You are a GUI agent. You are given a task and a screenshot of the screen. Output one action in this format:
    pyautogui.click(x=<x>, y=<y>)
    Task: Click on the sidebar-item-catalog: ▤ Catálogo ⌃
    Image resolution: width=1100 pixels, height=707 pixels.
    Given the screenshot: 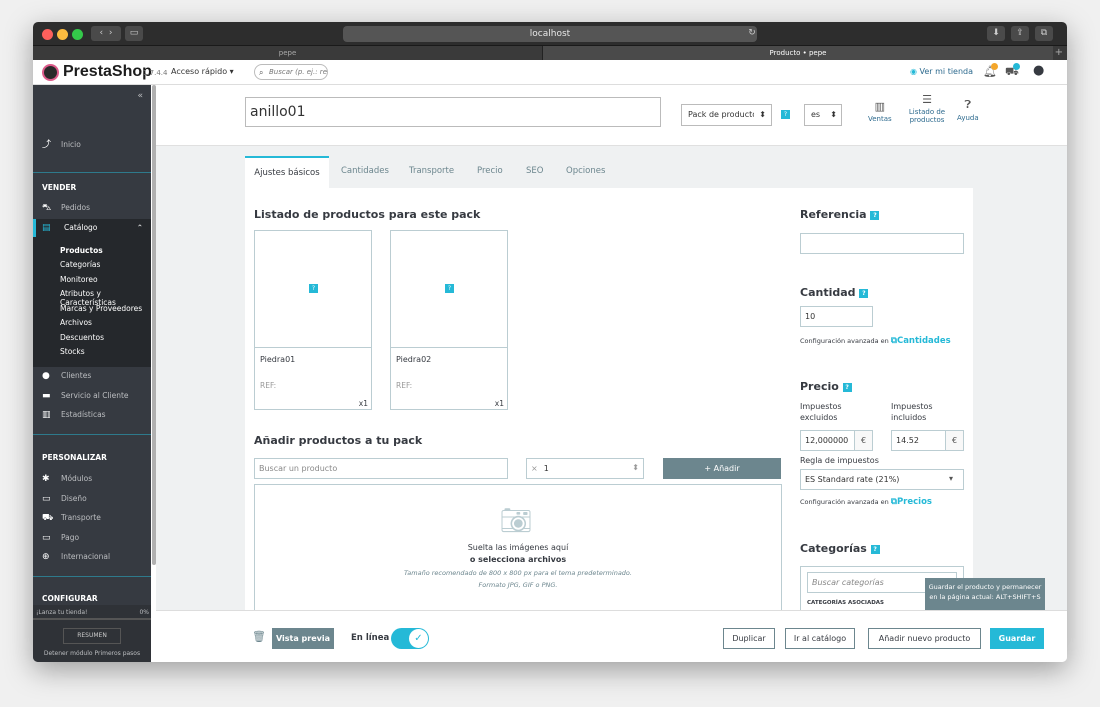 What is the action you would take?
    pyautogui.click(x=92, y=228)
    